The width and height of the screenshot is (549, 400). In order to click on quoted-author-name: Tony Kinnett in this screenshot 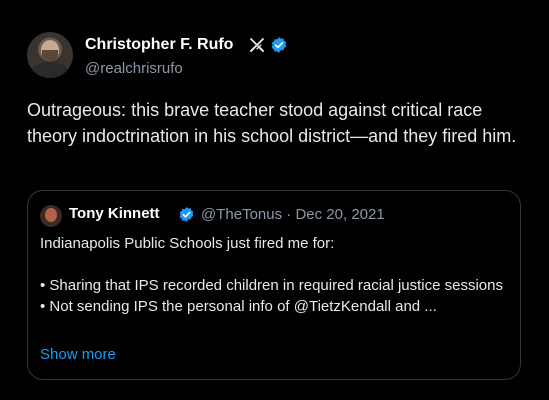, I will do `click(114, 213)`.